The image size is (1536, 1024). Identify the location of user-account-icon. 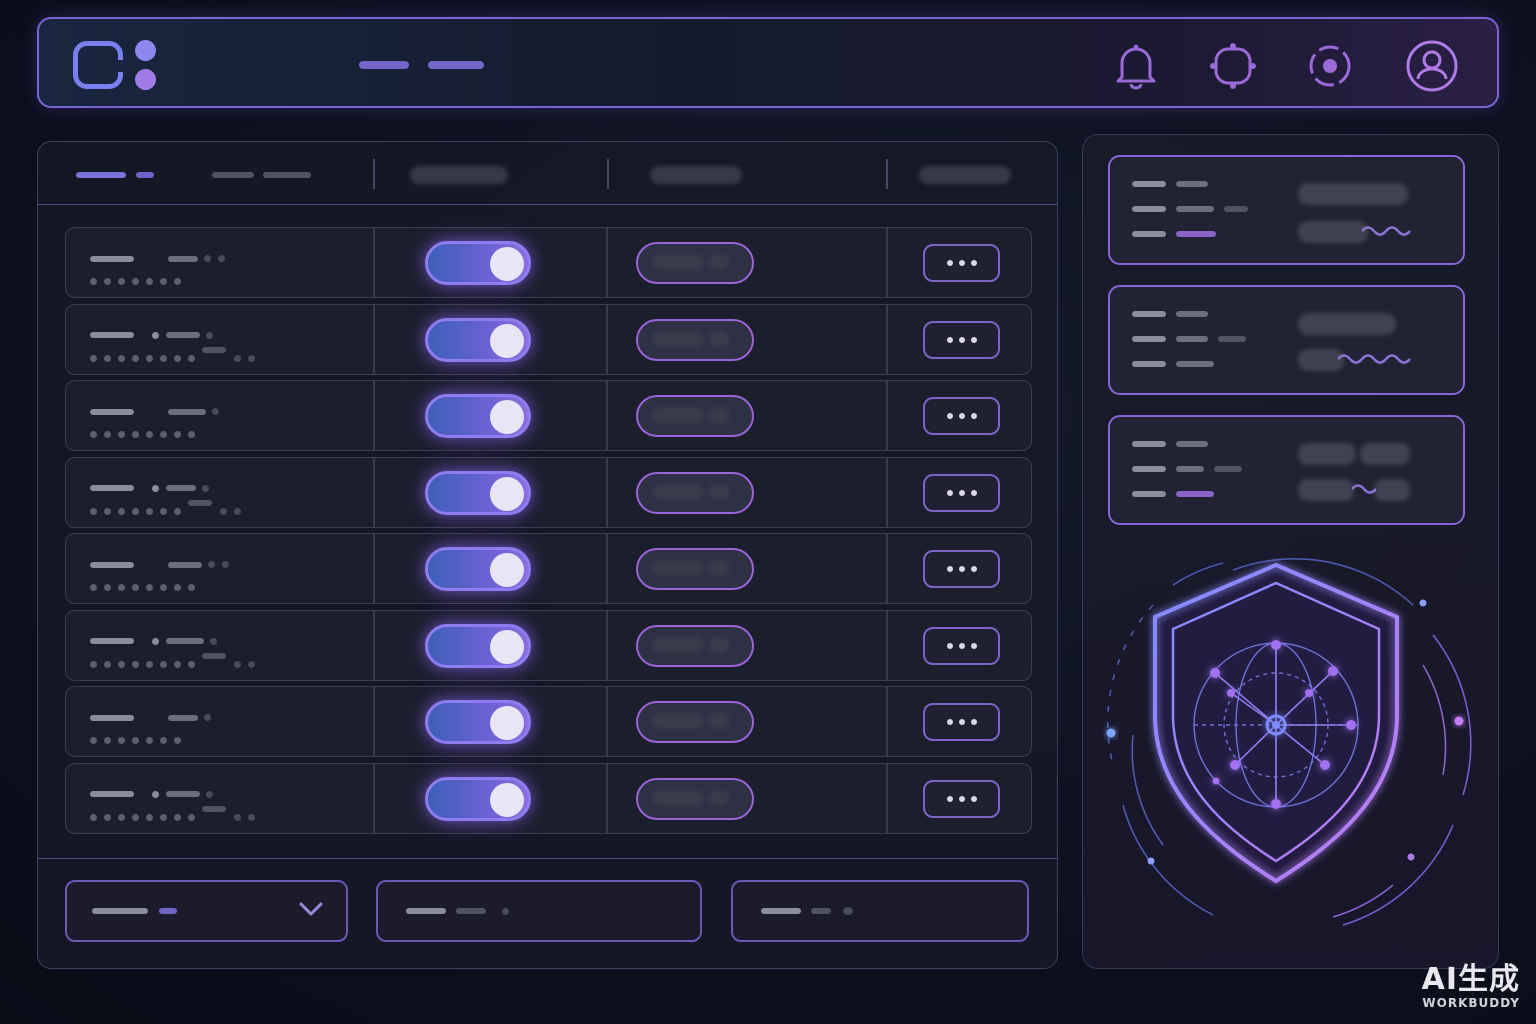
(1432, 66).